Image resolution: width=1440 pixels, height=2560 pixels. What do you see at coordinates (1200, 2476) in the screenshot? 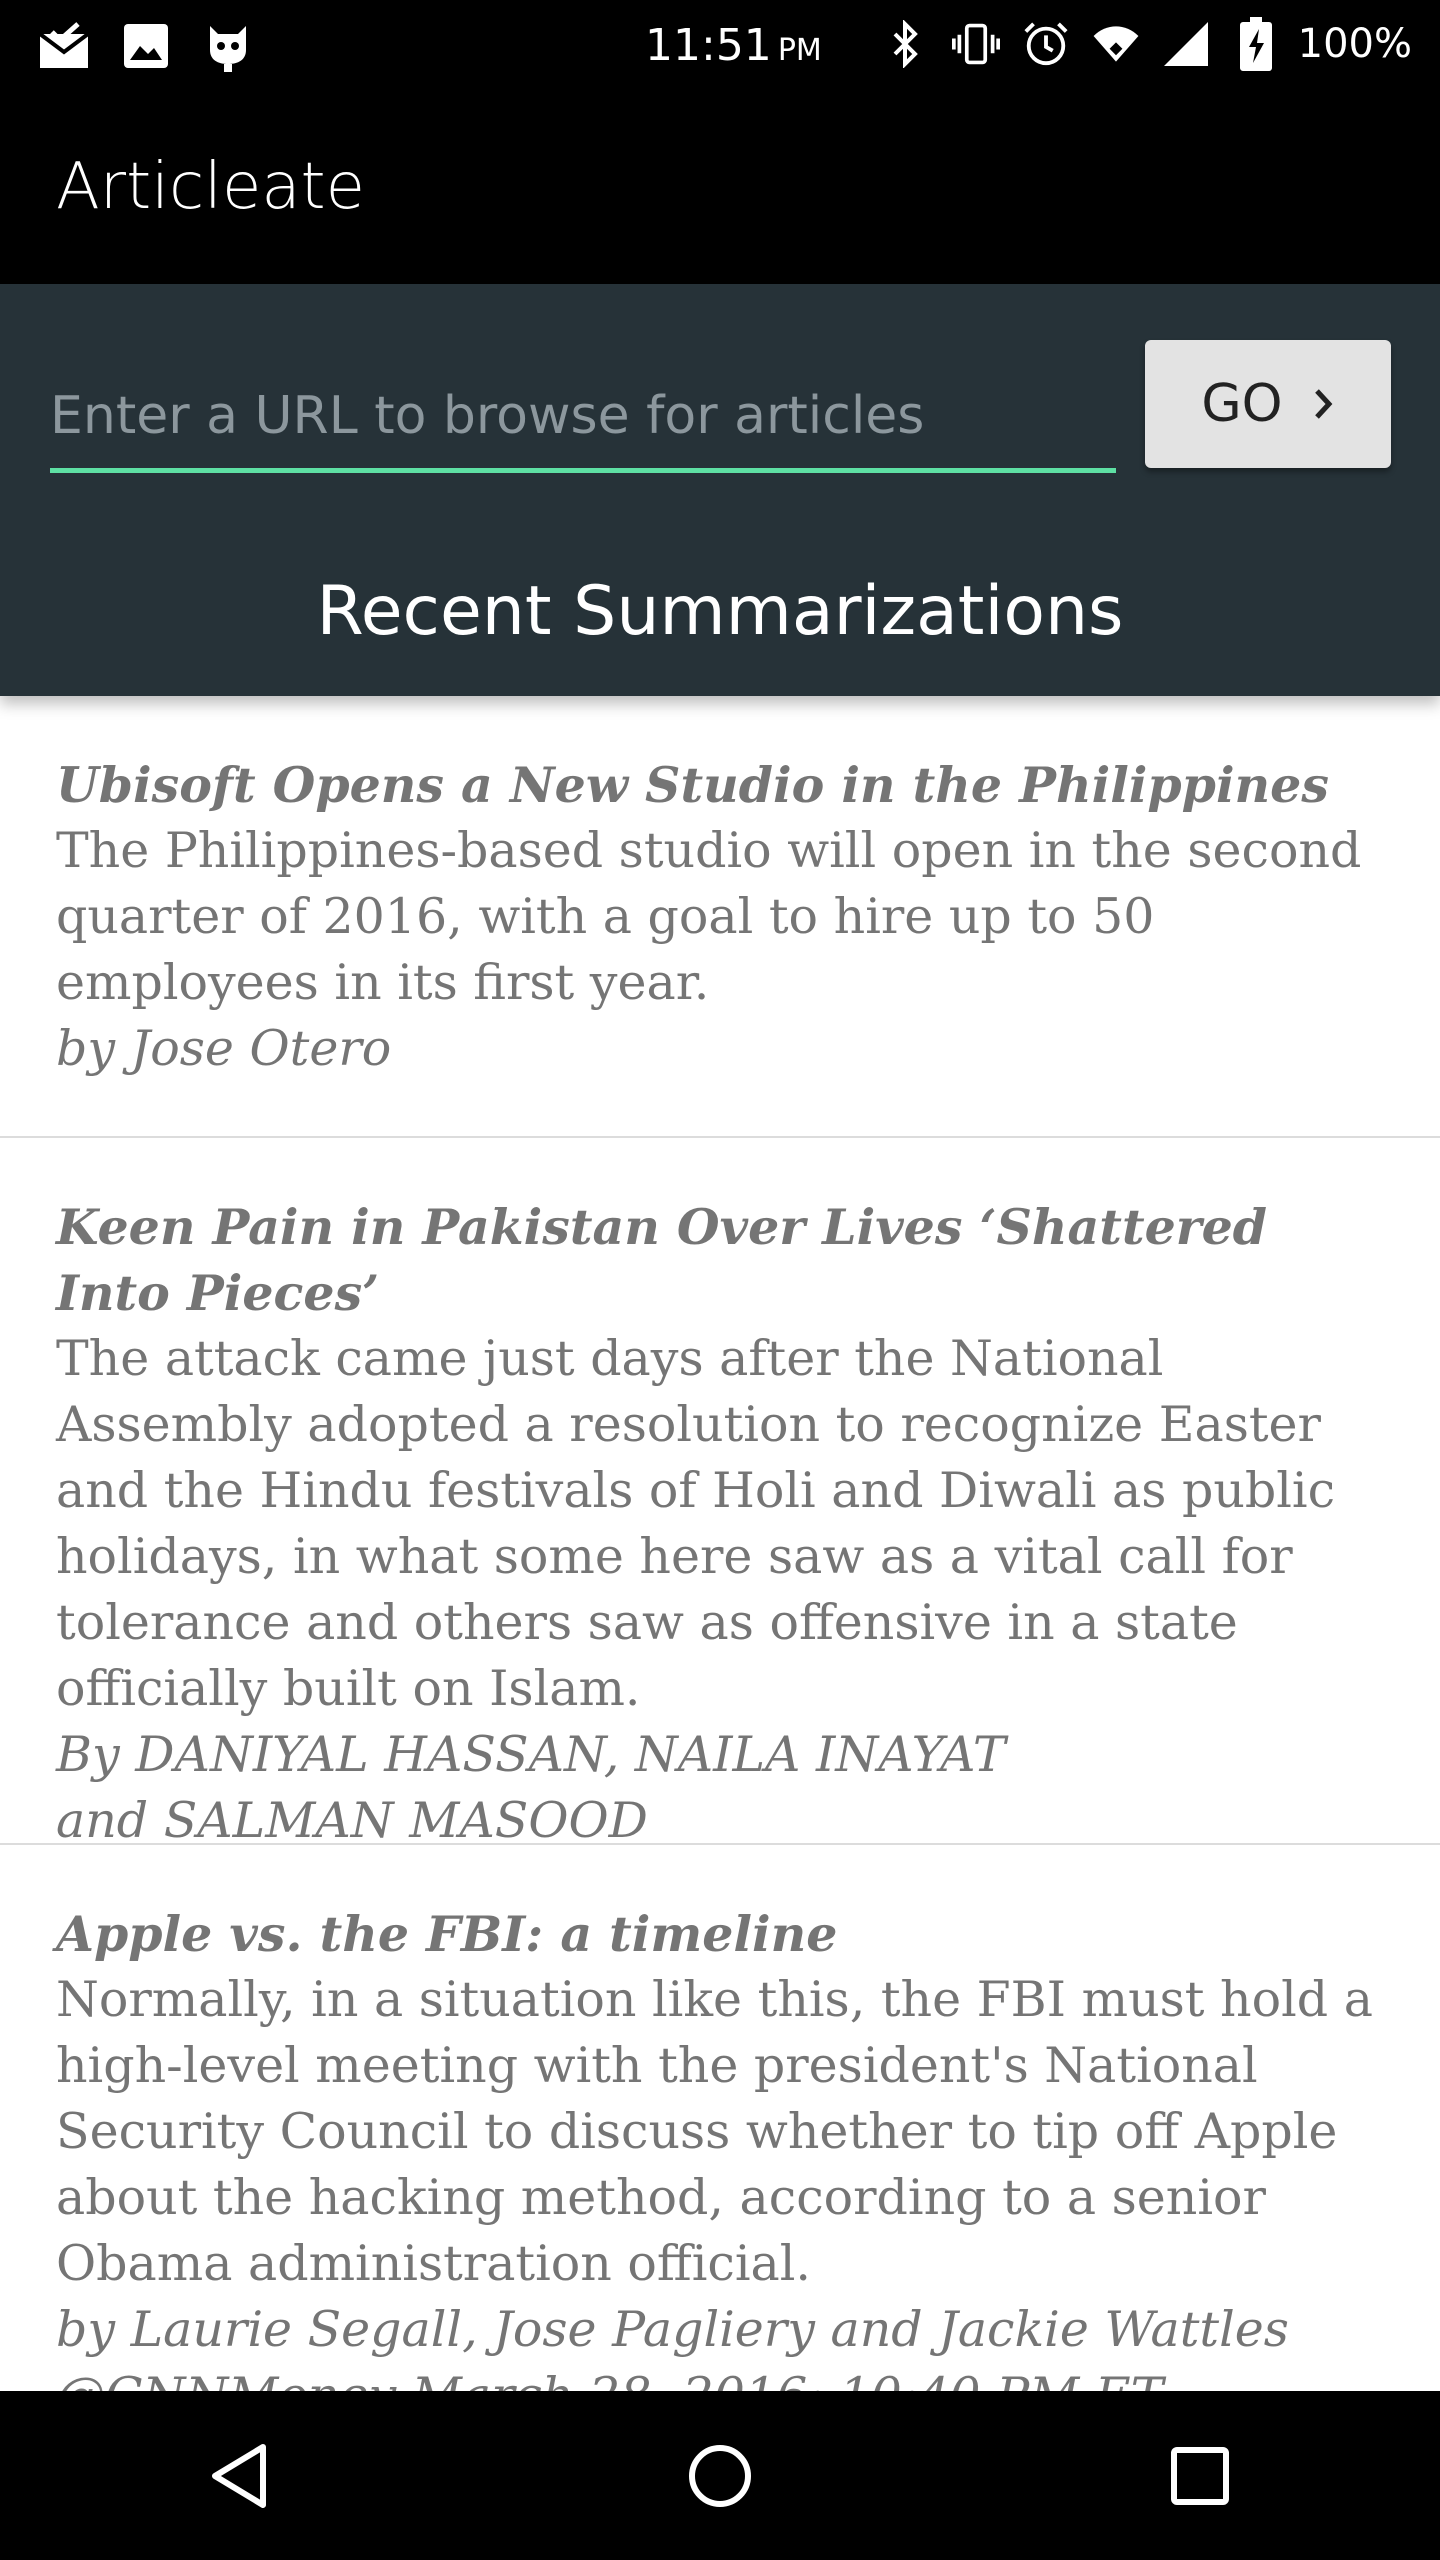
I see `recents-icon` at bounding box center [1200, 2476].